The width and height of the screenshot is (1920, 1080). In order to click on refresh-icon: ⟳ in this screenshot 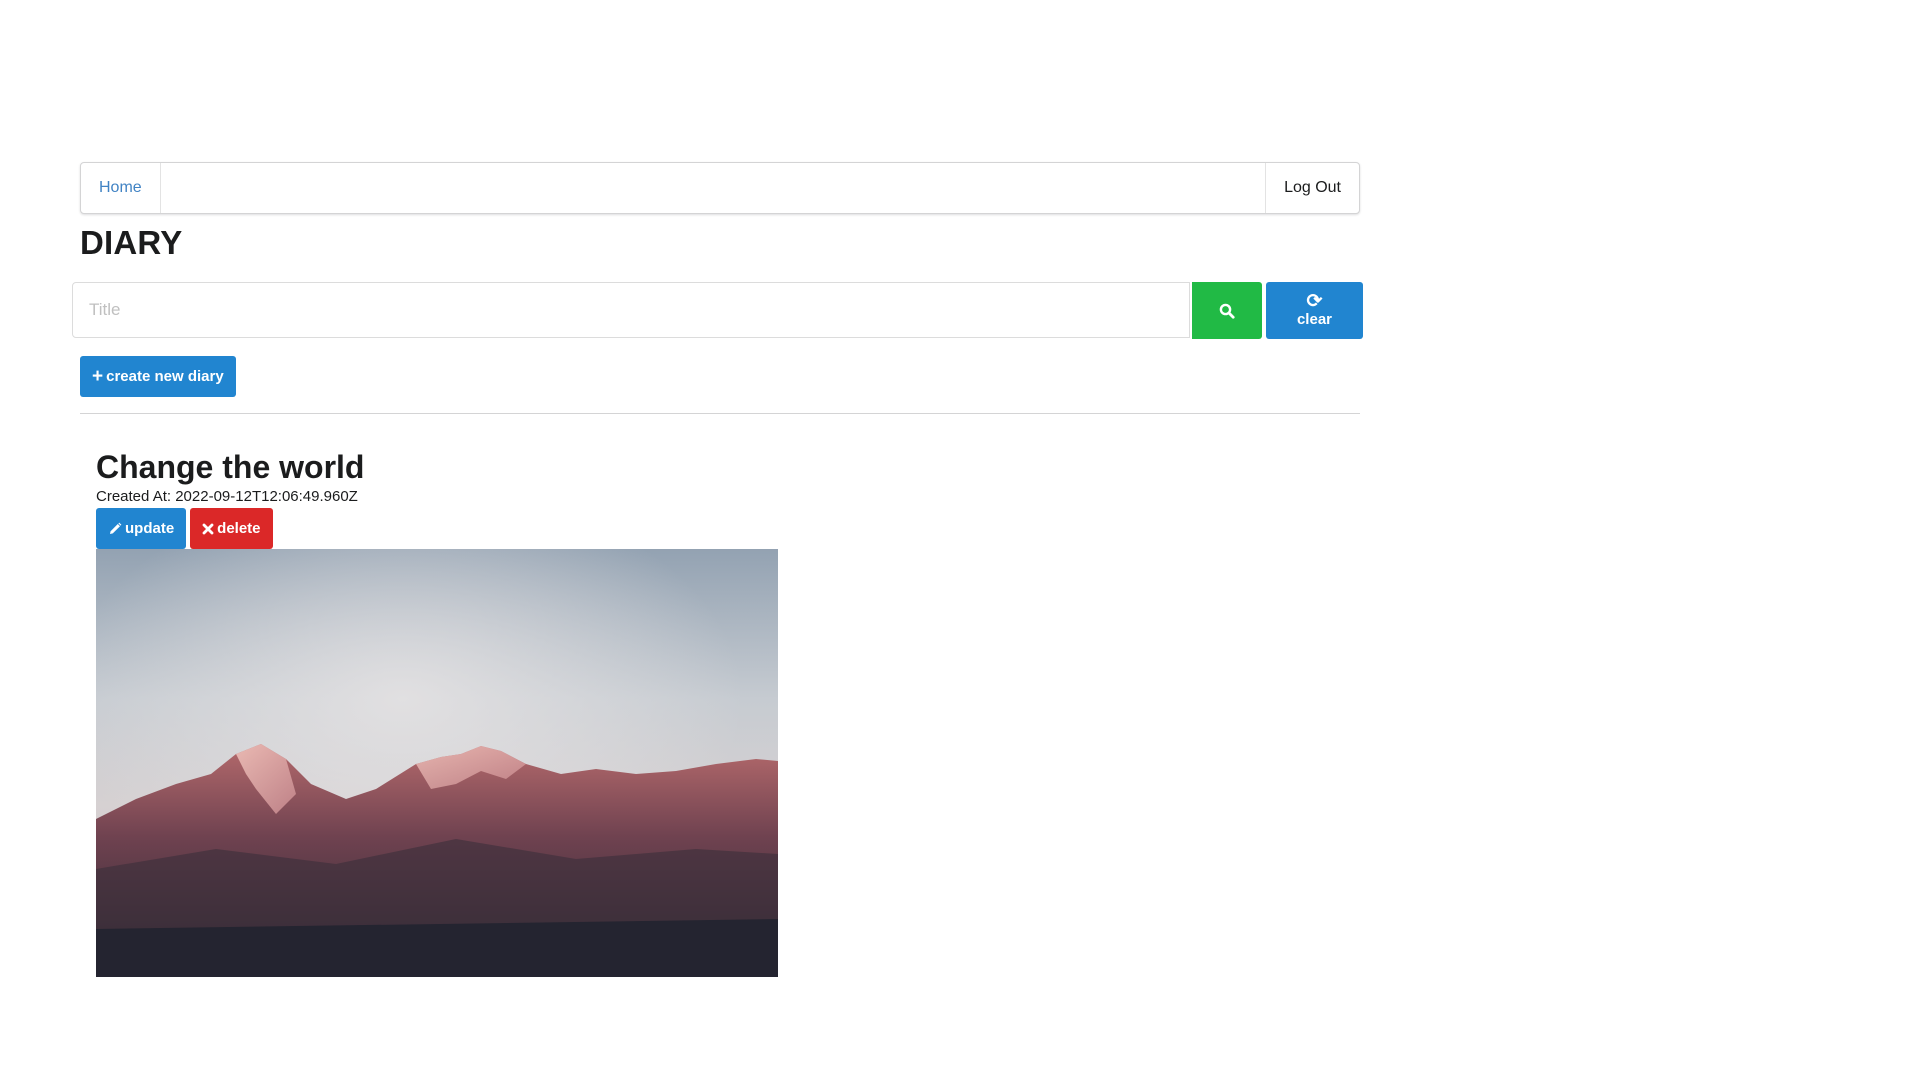, I will do `click(1314, 301)`.